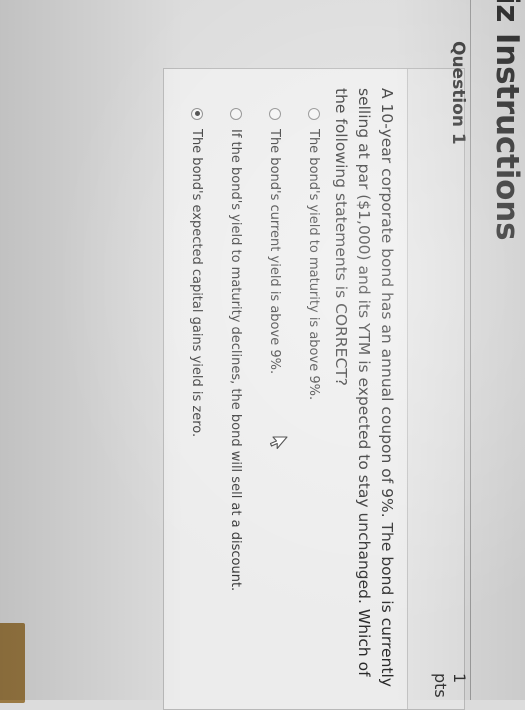  Describe the element at coordinates (470, 350) in the screenshot. I see `title-divider` at that location.